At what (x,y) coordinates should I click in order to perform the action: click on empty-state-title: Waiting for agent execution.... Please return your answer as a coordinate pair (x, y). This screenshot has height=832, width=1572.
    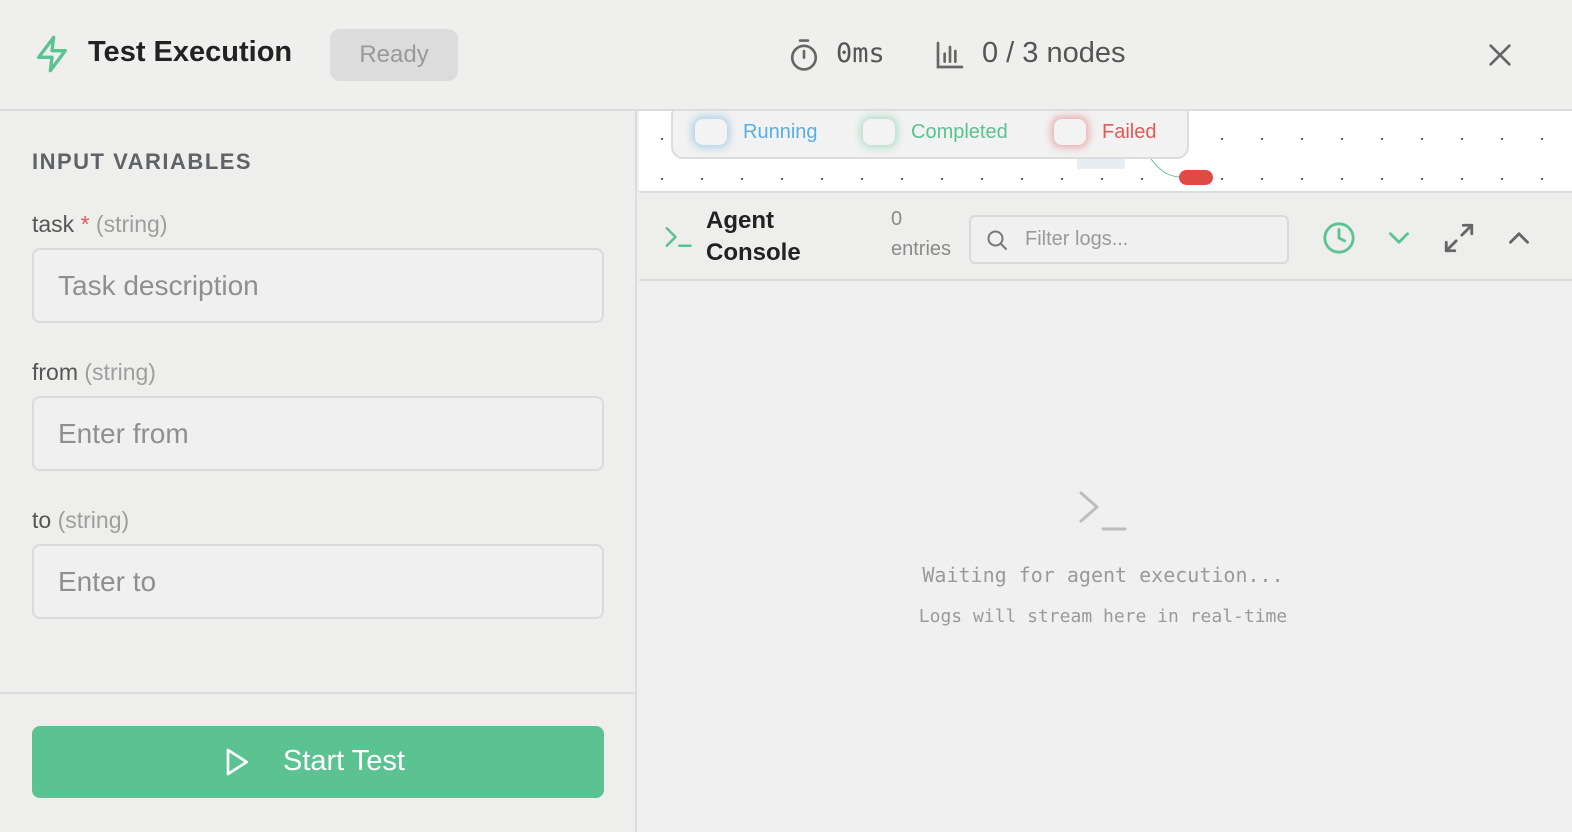
    Looking at the image, I should click on (1103, 575).